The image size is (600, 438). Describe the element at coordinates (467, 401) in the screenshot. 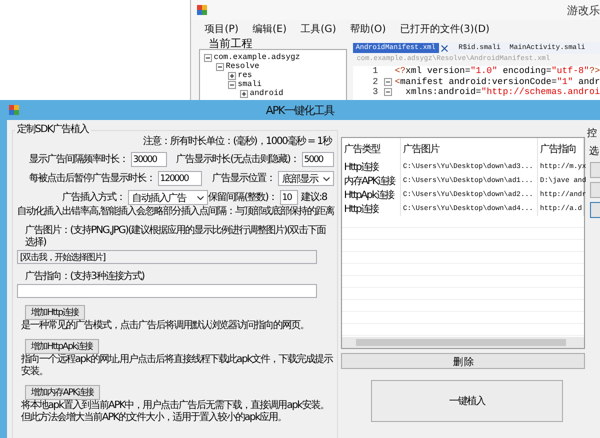

I see `inject-button: 一键植入` at that location.